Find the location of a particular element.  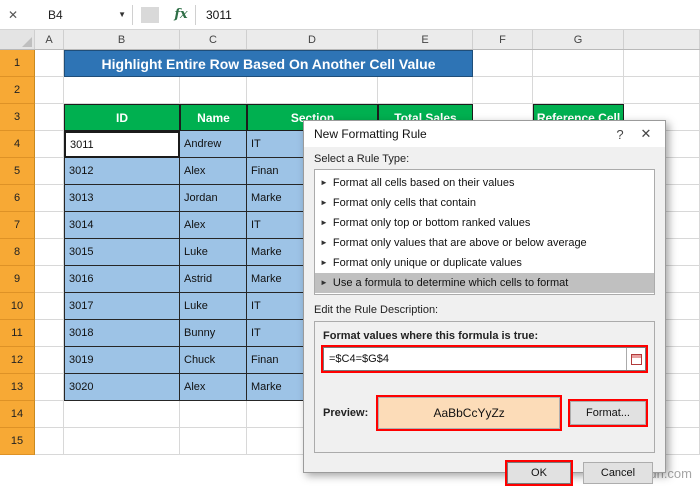

row-header-6: 6 is located at coordinates (17, 198).